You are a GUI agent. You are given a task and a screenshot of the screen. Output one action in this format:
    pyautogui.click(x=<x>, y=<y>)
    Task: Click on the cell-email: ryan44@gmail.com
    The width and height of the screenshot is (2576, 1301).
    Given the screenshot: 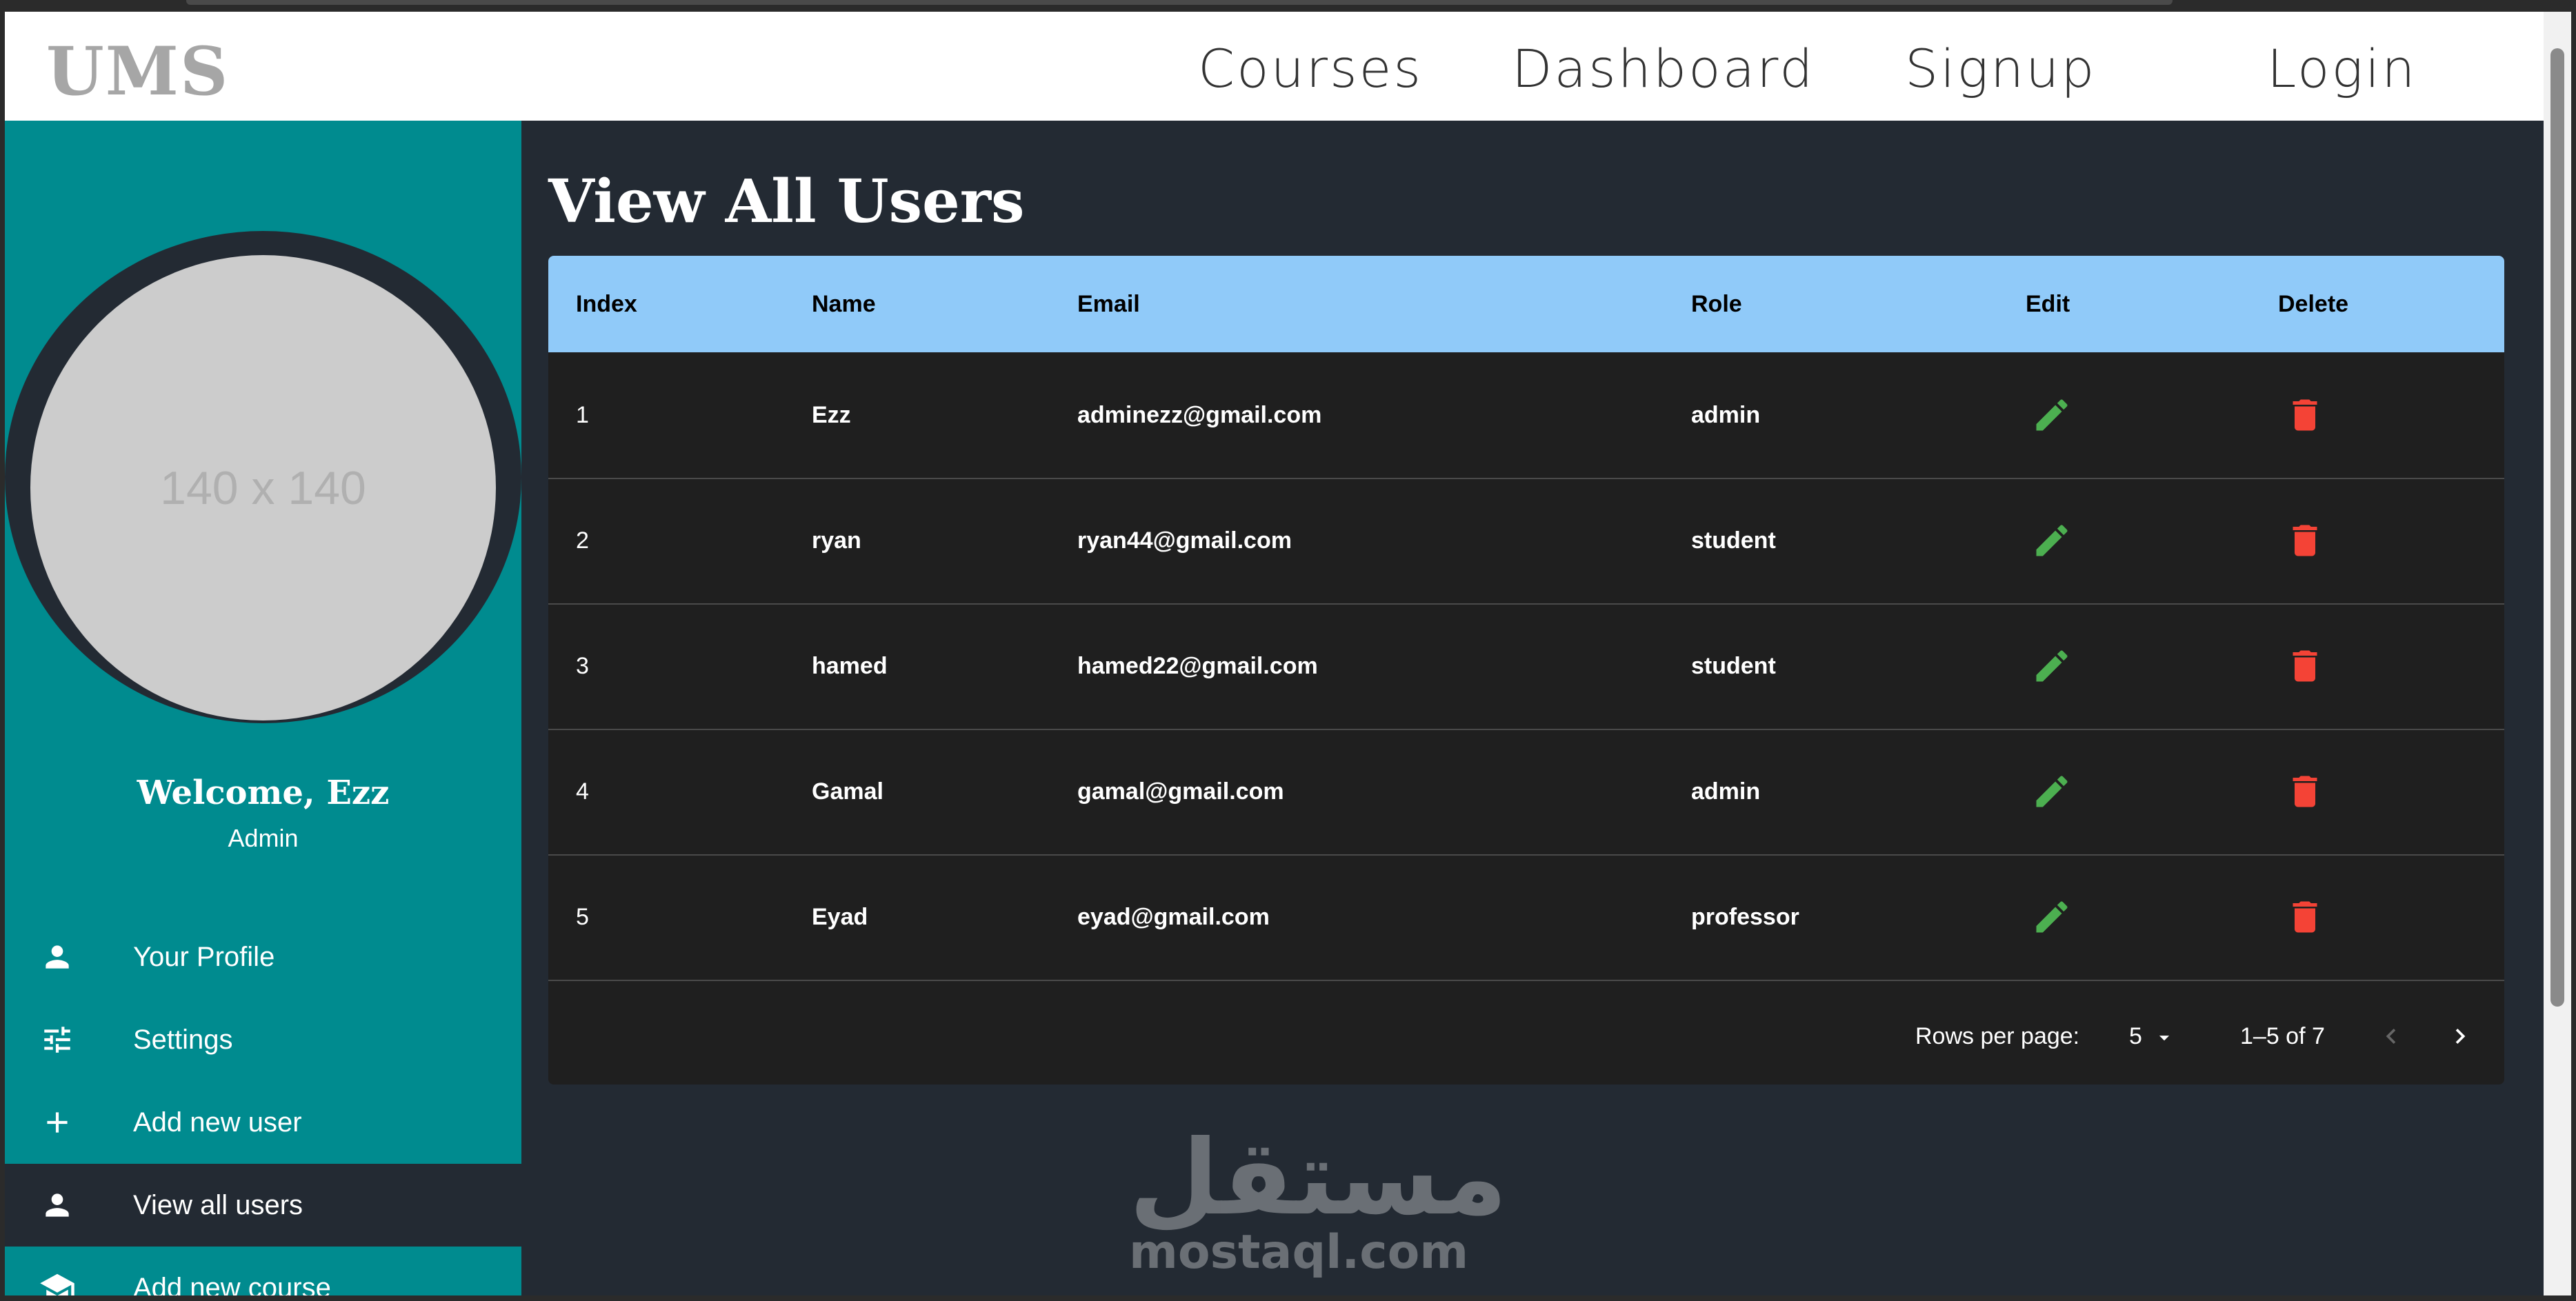 What is the action you would take?
    pyautogui.click(x=1184, y=540)
    